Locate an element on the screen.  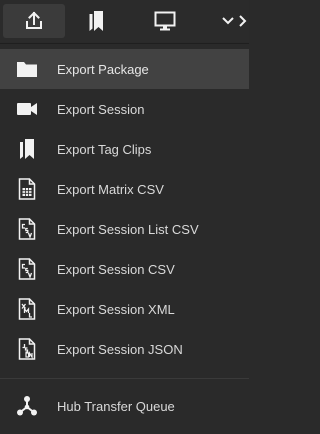
folder-icon is located at coordinates (27, 69).